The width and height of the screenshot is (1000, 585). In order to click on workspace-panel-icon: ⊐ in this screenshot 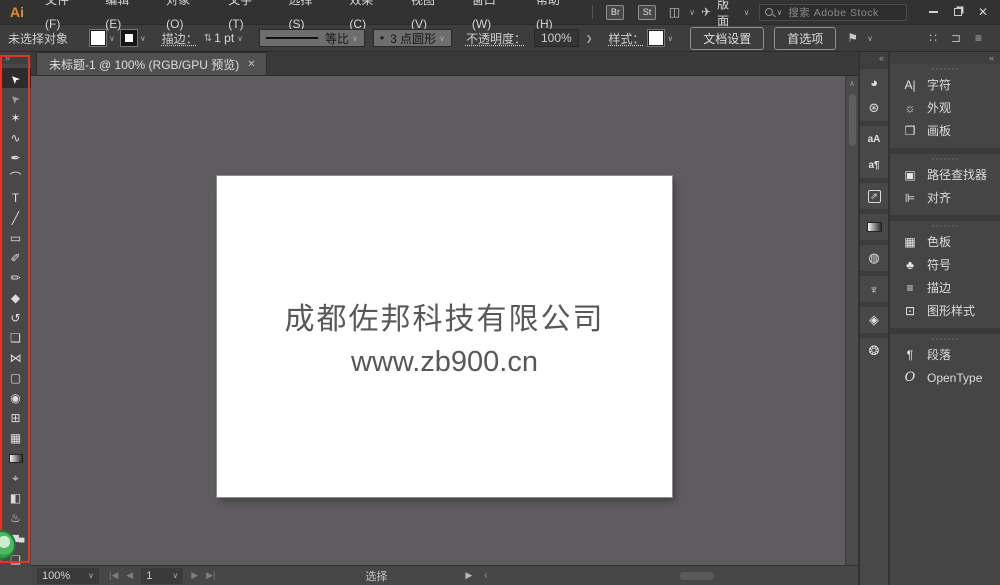, I will do `click(956, 38)`.